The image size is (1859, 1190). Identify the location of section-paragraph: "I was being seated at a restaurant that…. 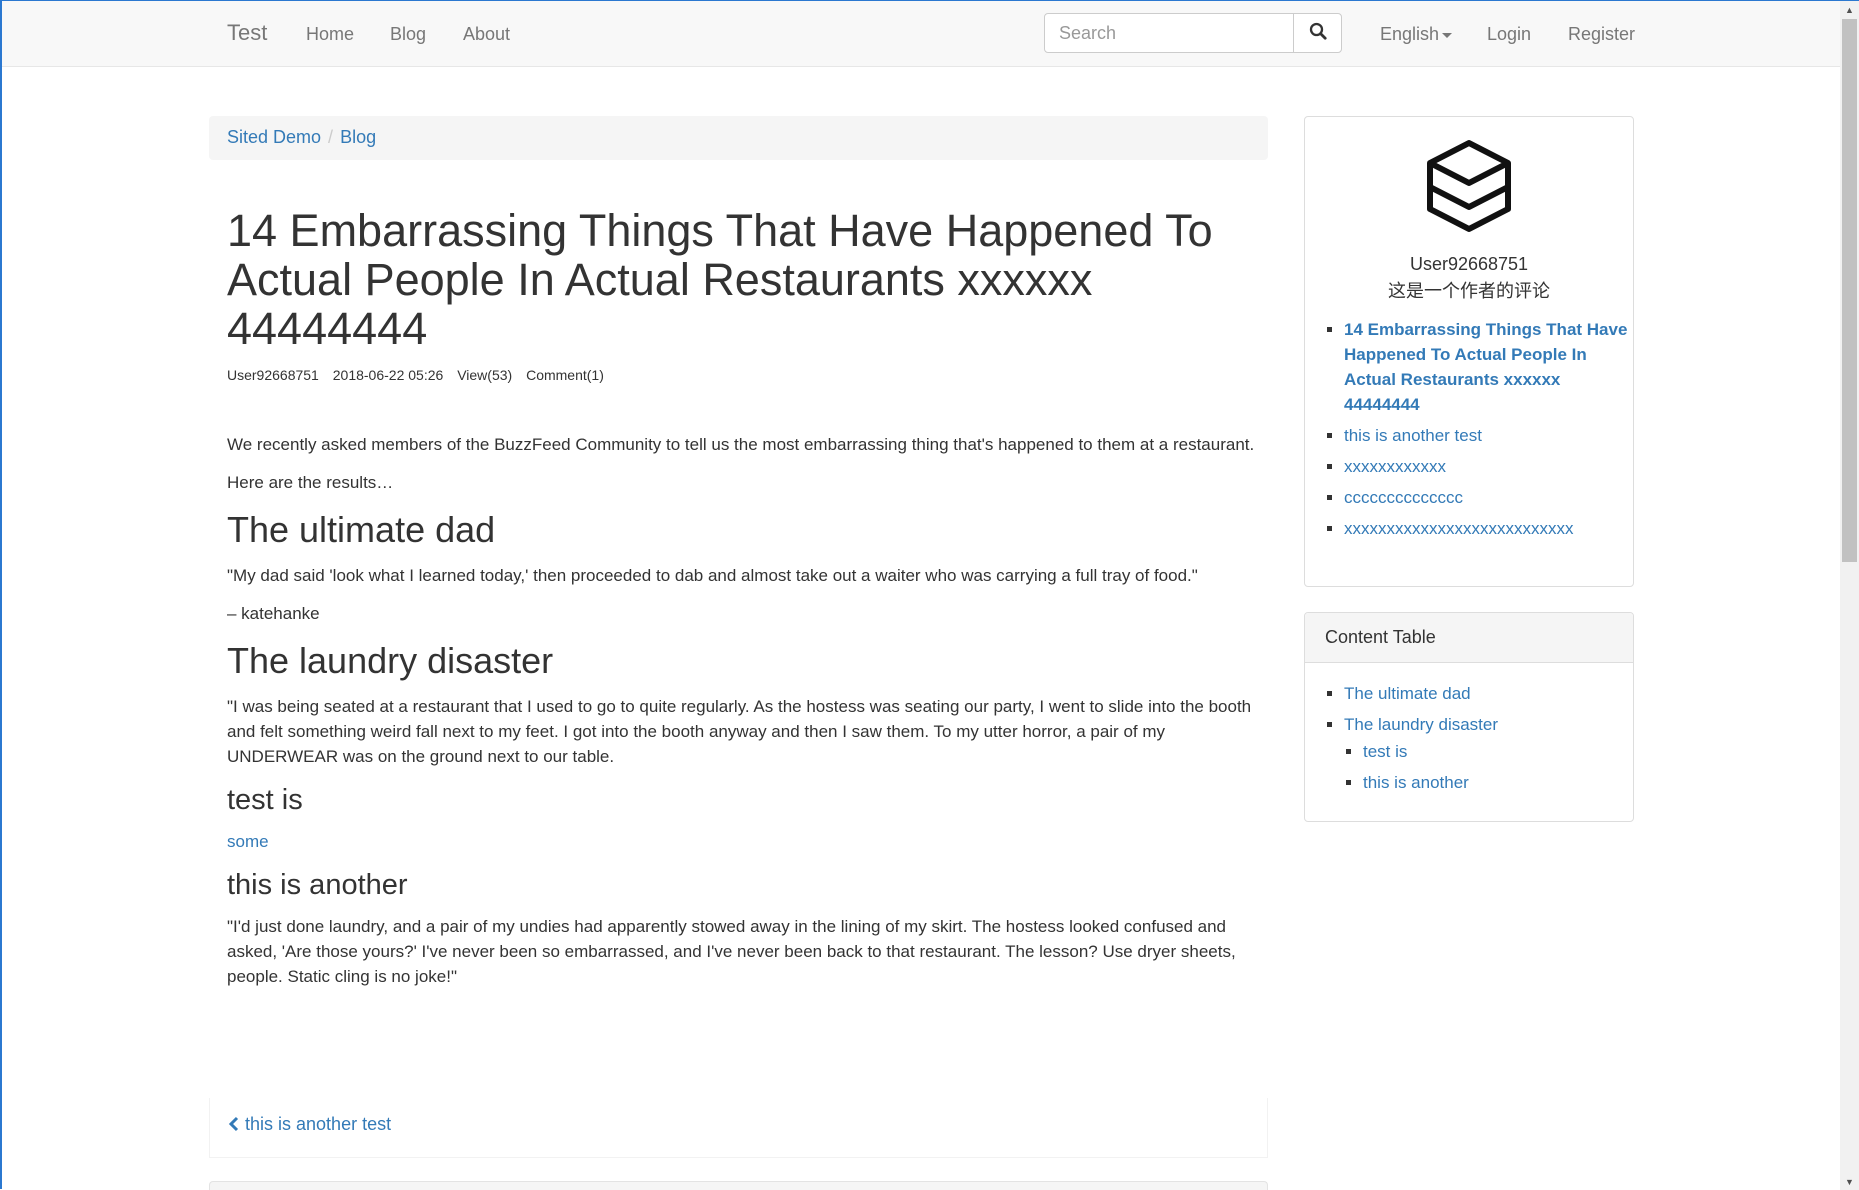
(739, 731).